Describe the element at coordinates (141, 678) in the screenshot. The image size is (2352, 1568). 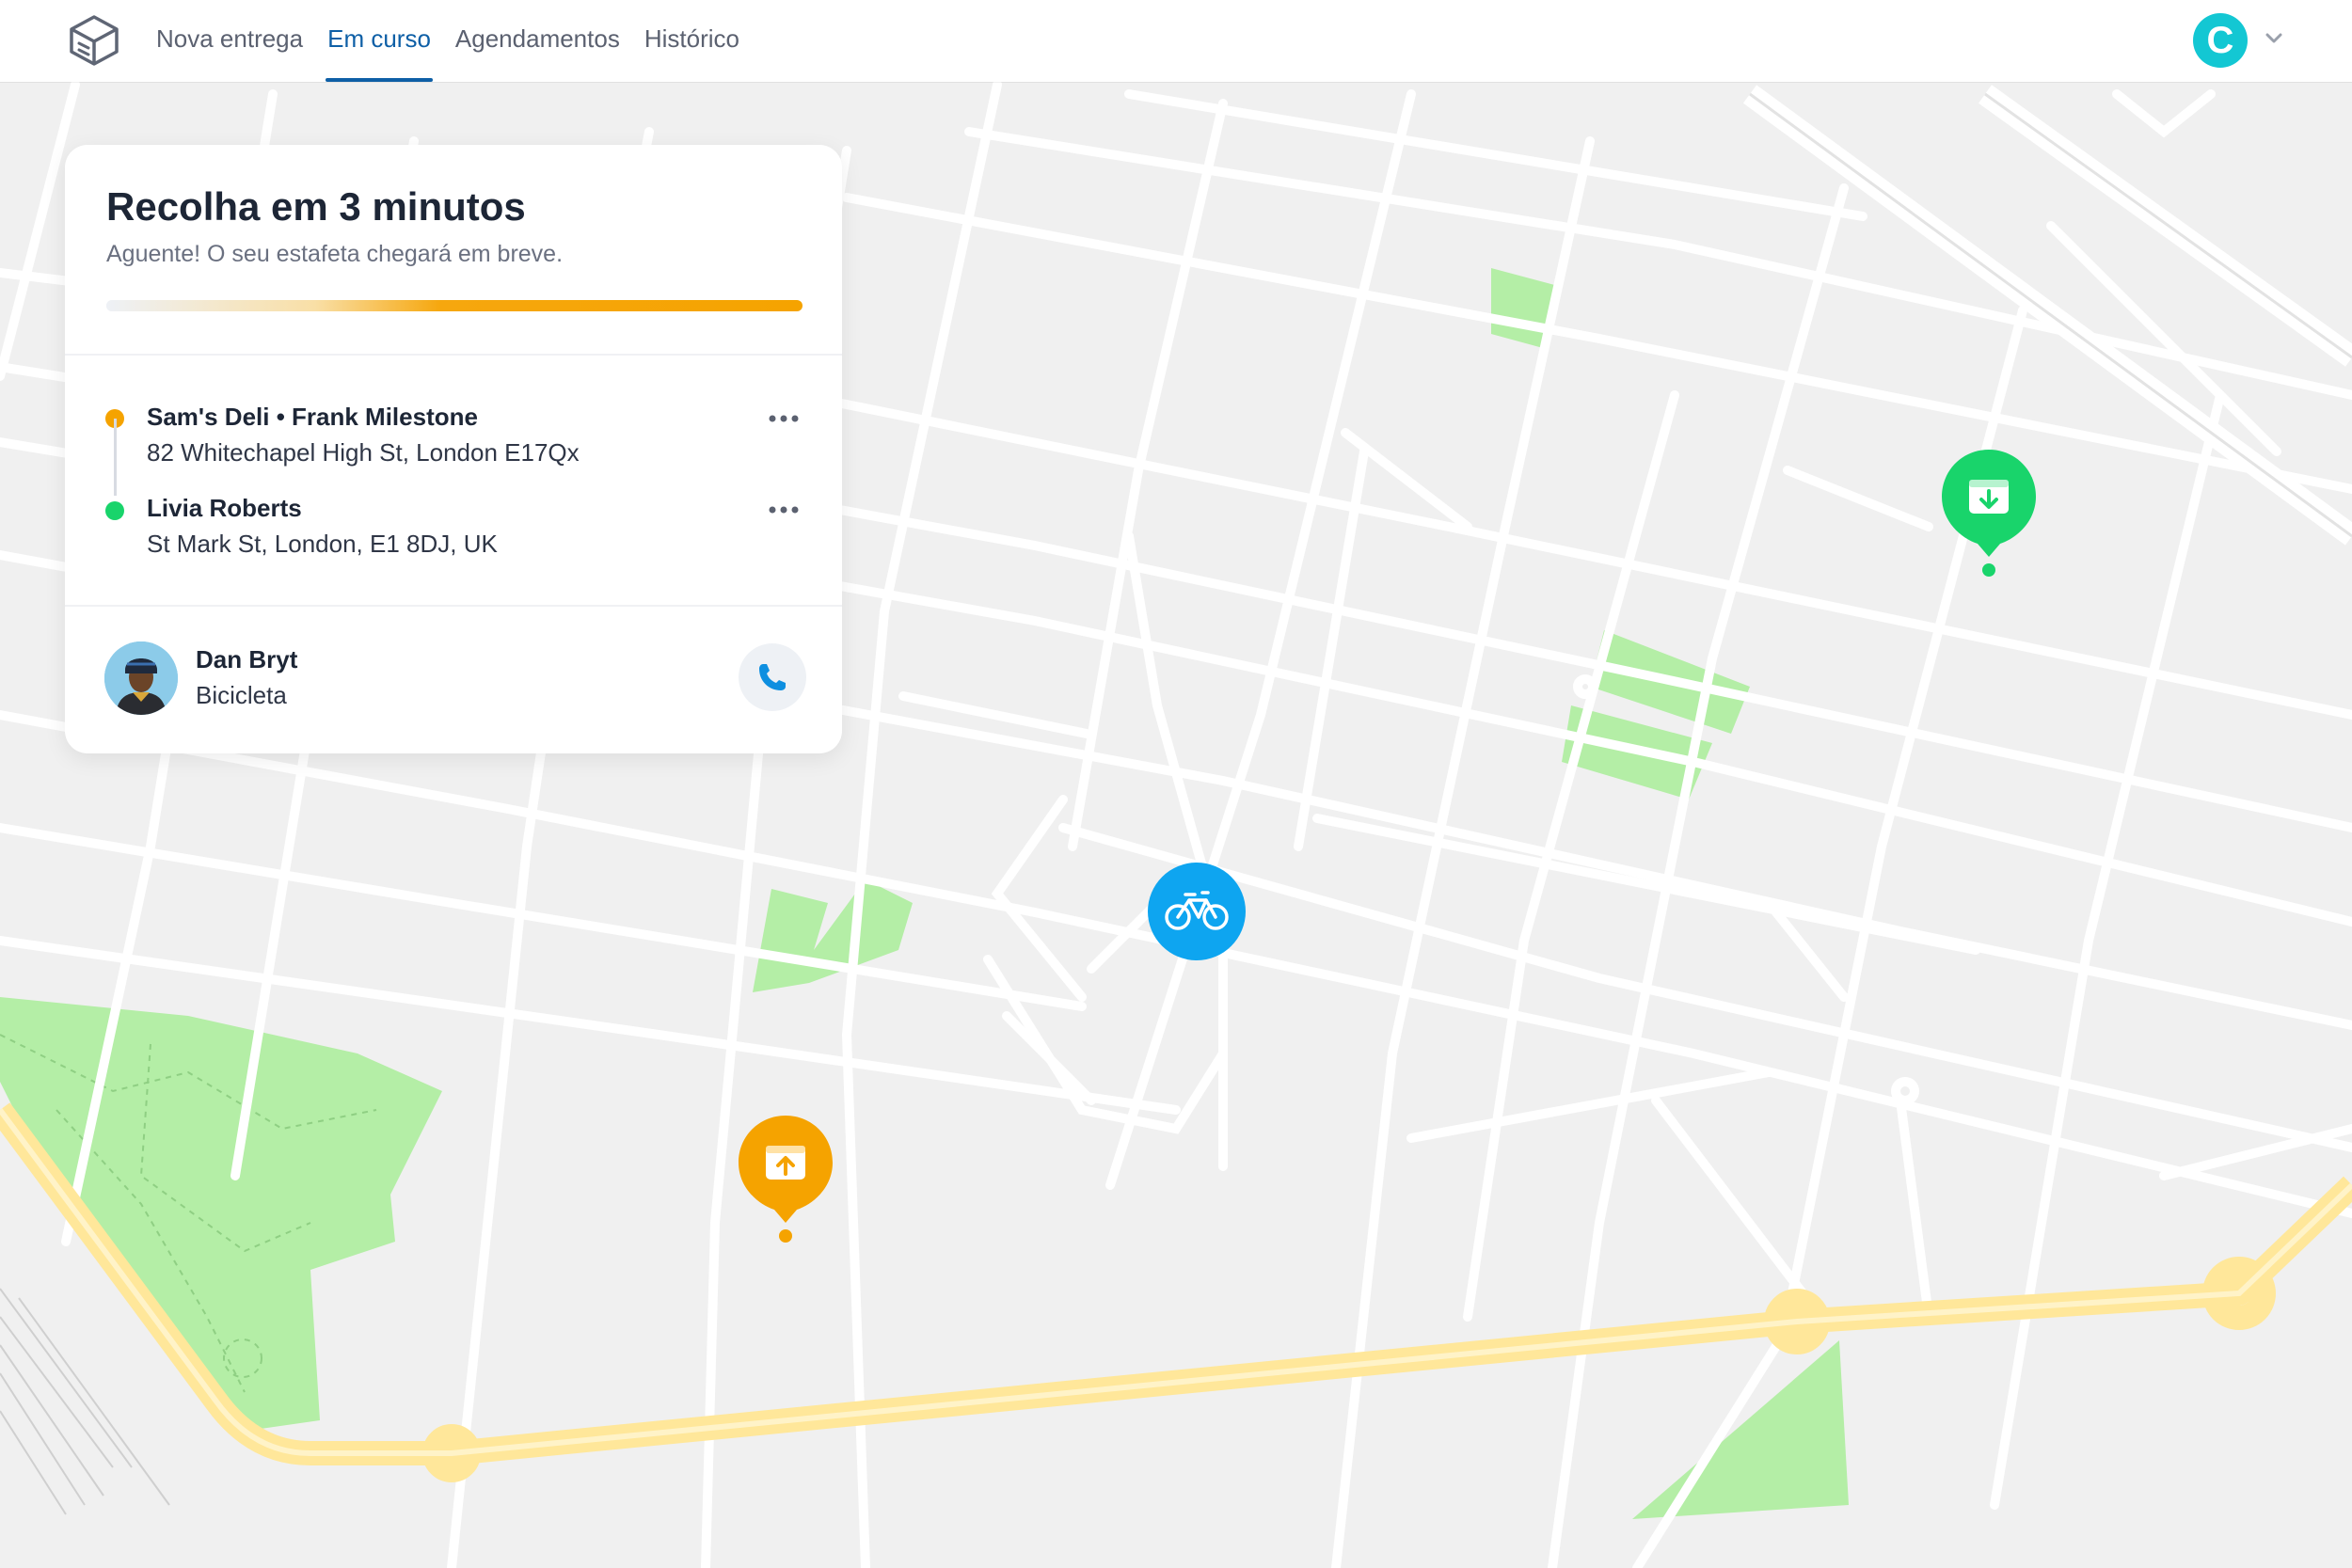
I see `courier-avatar` at that location.